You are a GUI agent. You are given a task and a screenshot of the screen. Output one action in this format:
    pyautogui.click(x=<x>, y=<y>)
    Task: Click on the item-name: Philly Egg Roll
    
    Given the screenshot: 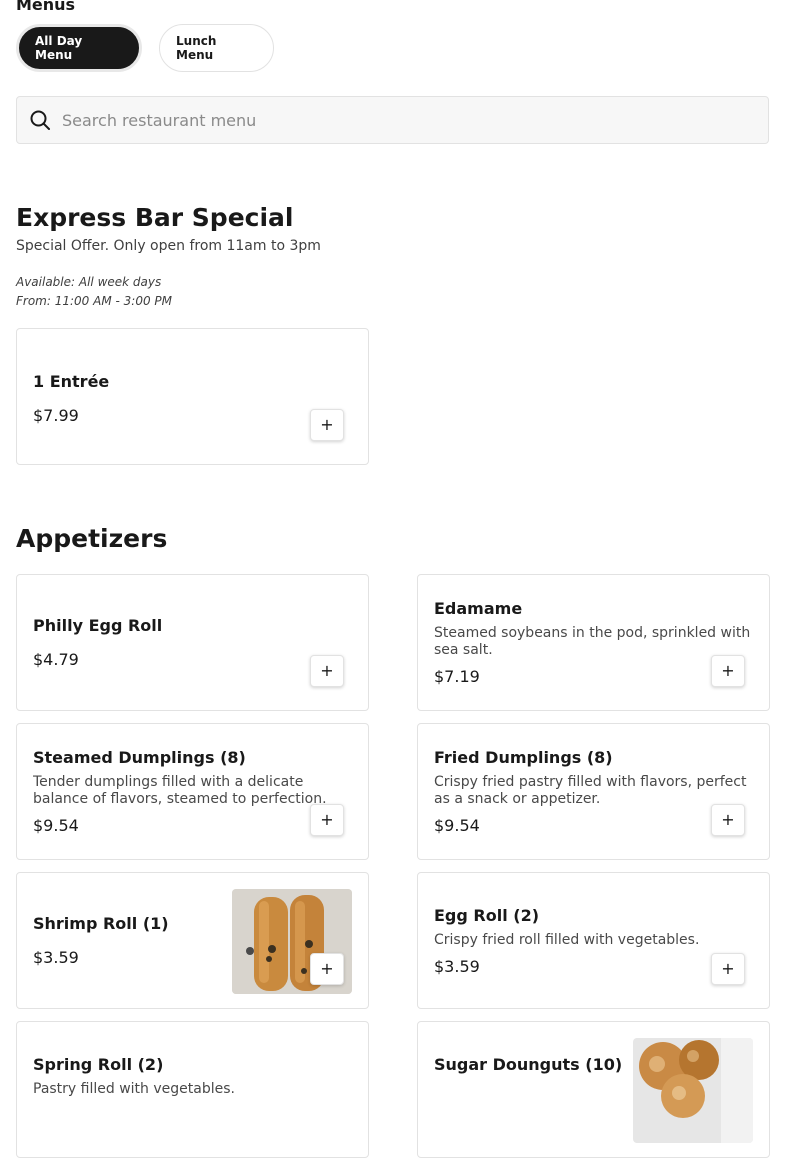 What is the action you would take?
    pyautogui.click(x=98, y=625)
    